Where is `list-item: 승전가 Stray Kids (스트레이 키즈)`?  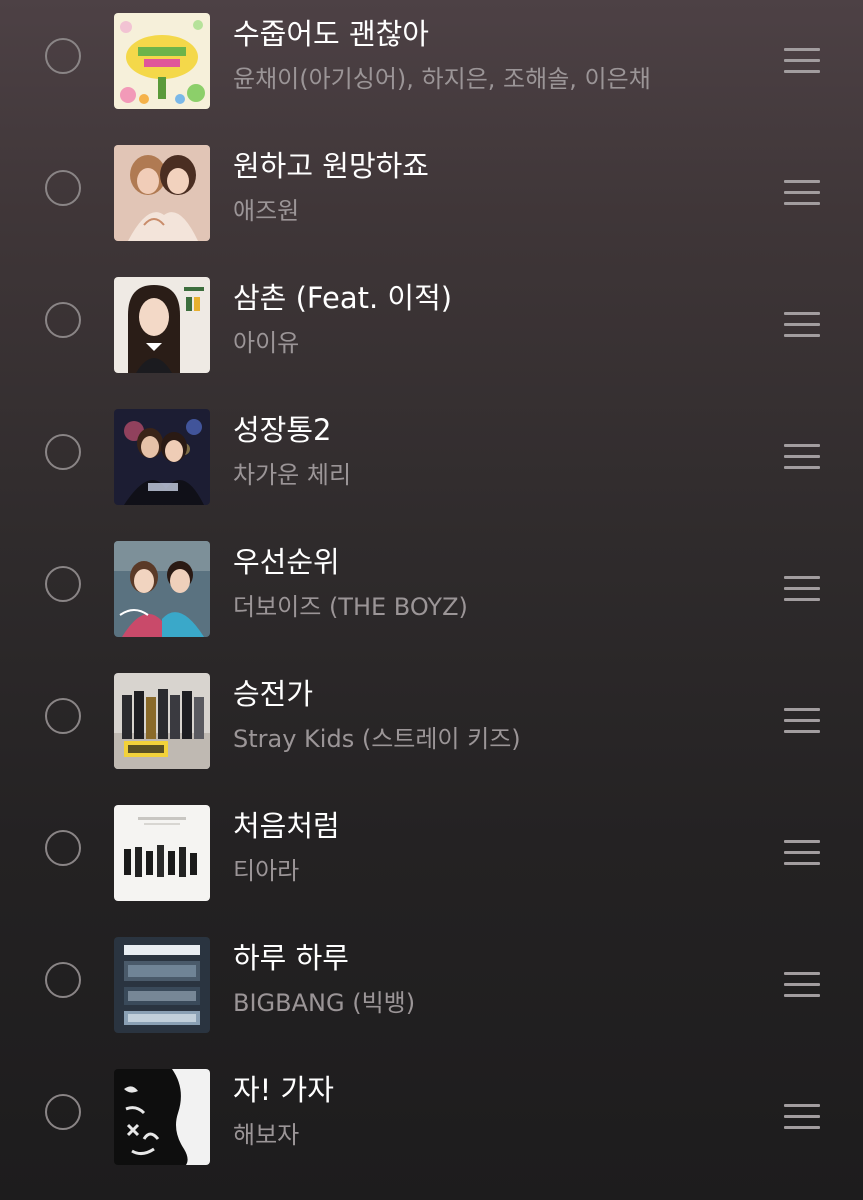 list-item: 승전가 Stray Kids (스트레이 키즈) is located at coordinates (431, 720).